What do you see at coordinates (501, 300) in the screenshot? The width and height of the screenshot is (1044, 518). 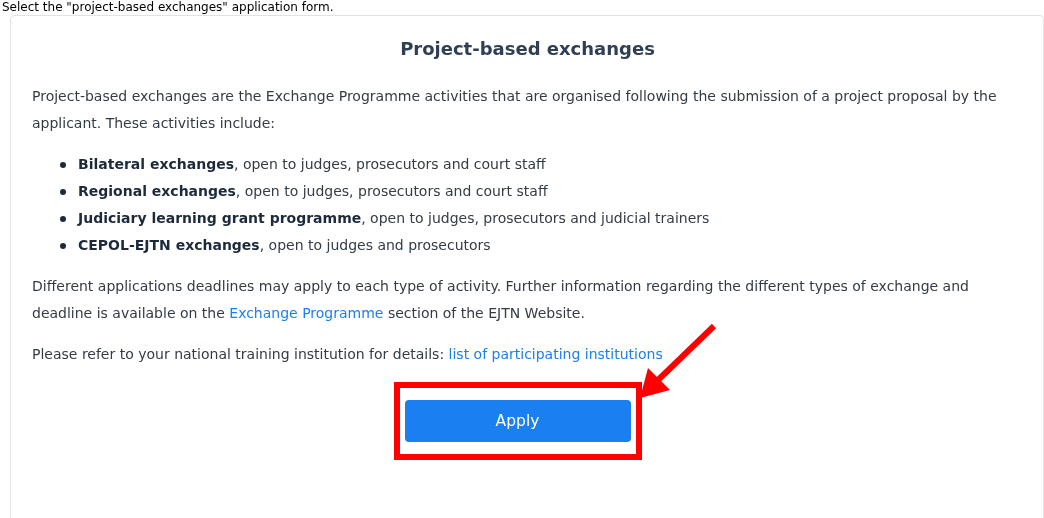 I see `deadlines-paragraph: Different applications deadlines may apply to each type of activity. Further information regarding the different types of exchange and deadline is available on the Exchange Programme section of the EJTN Website.` at bounding box center [501, 300].